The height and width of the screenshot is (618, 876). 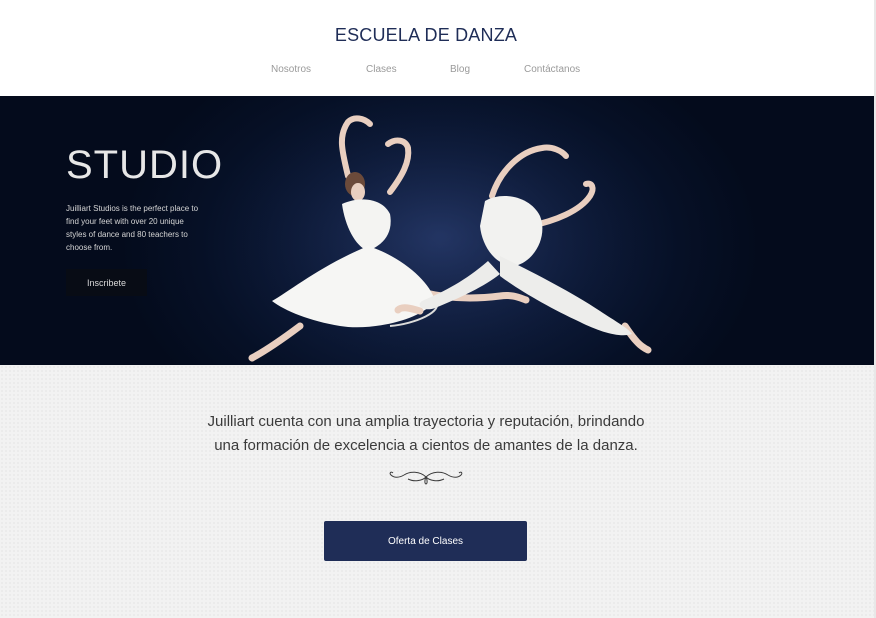 I want to click on nav-item-nosotros: Nosotros, so click(x=291, y=69).